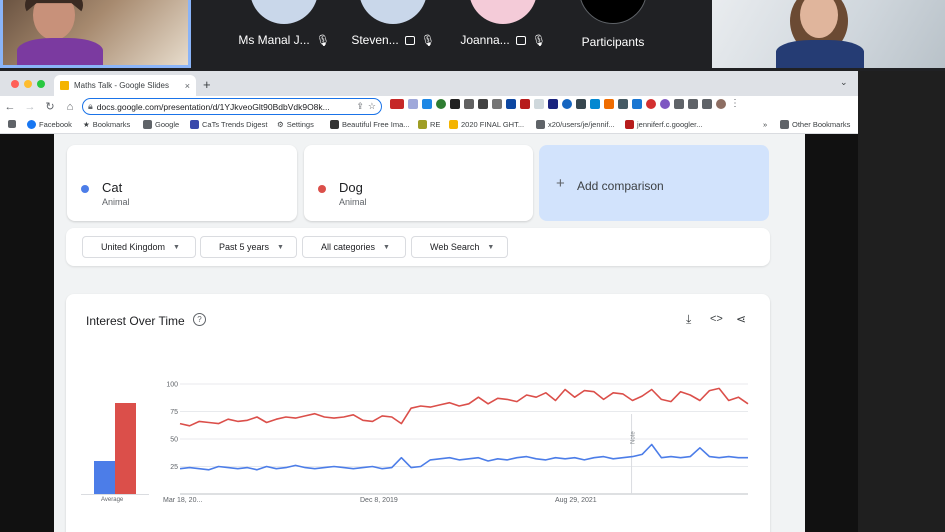 The width and height of the screenshot is (945, 532). Describe the element at coordinates (161, 124) in the screenshot. I see `bookmark-google: Google` at that location.